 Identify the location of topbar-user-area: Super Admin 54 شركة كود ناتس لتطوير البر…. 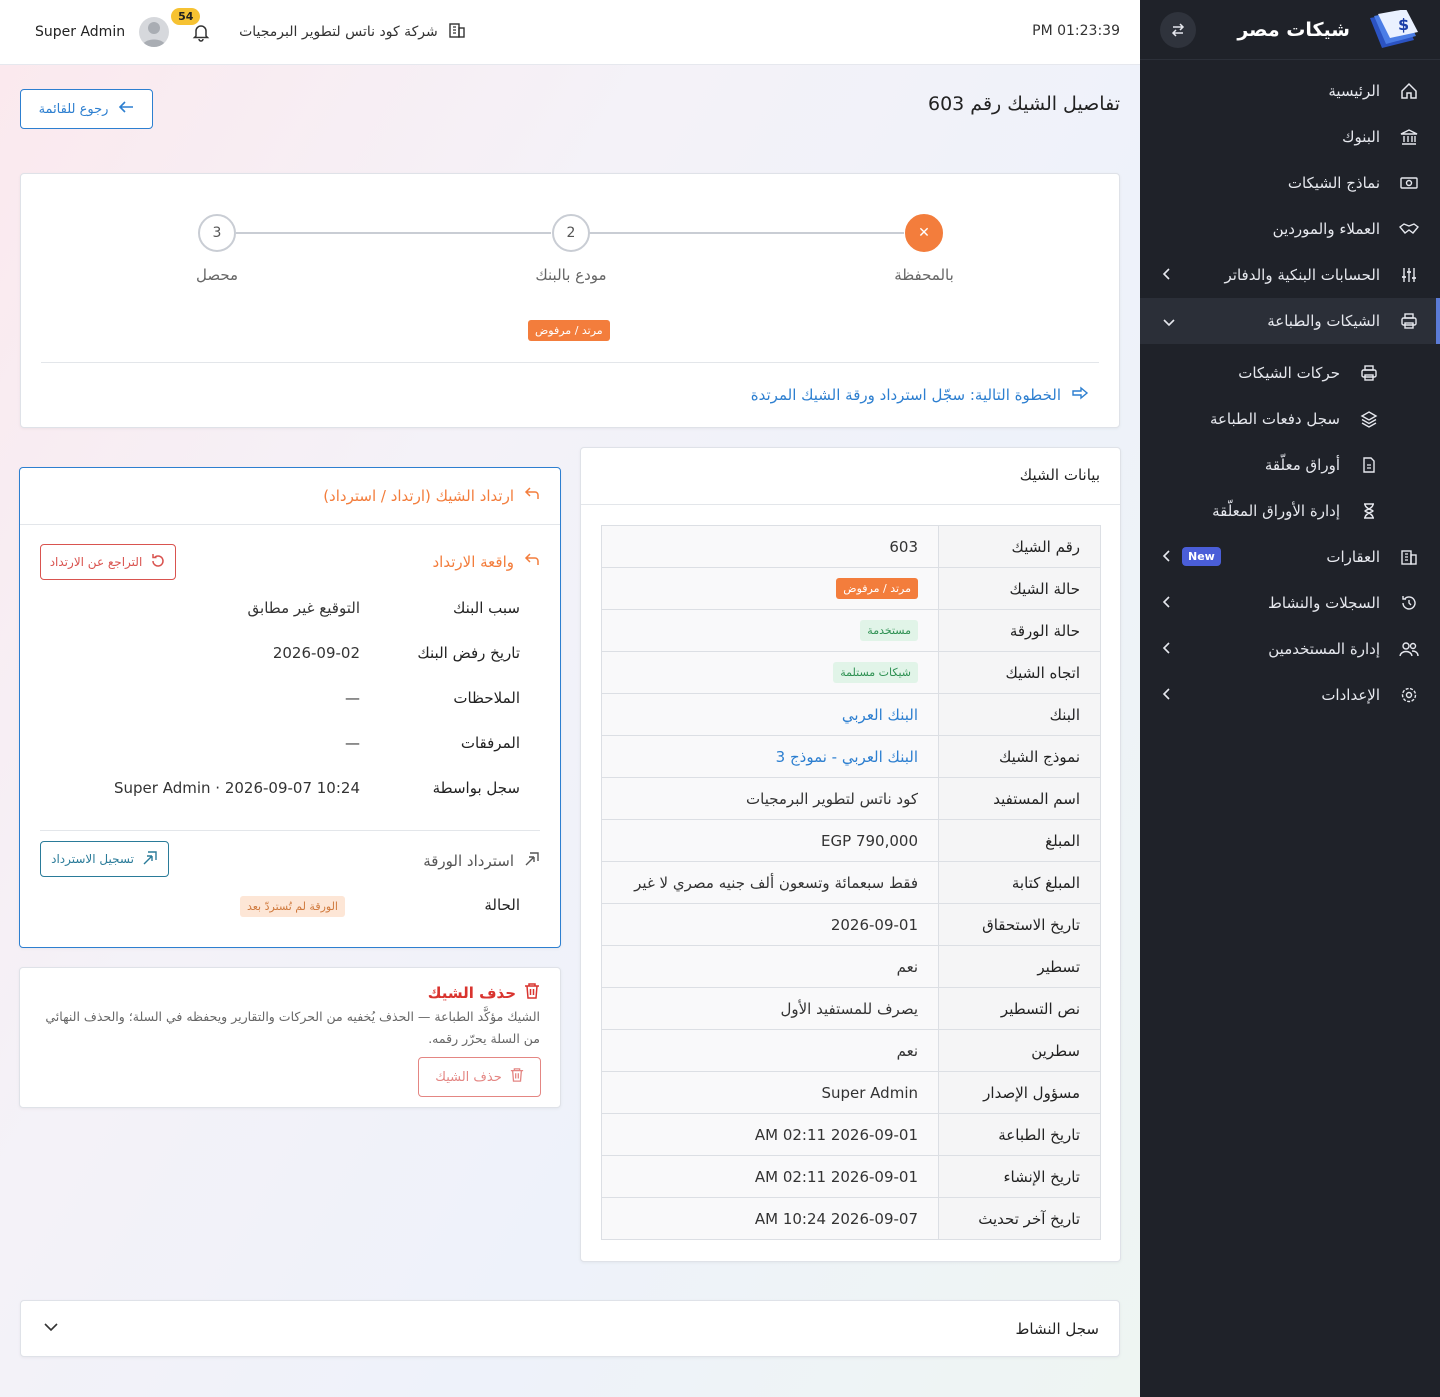
(250, 30).